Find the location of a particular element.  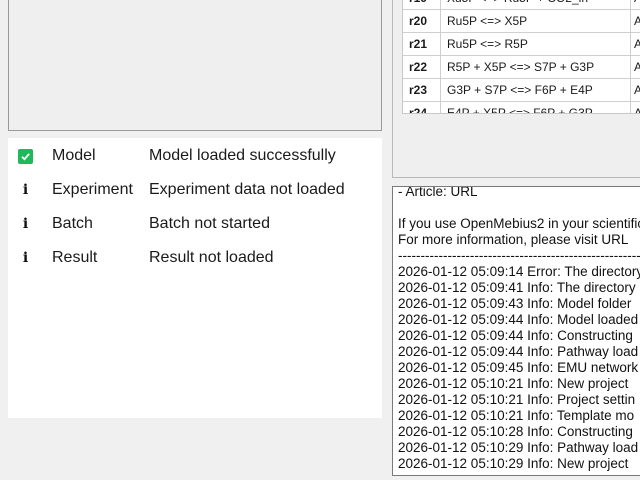

check-icon is located at coordinates (25, 156).